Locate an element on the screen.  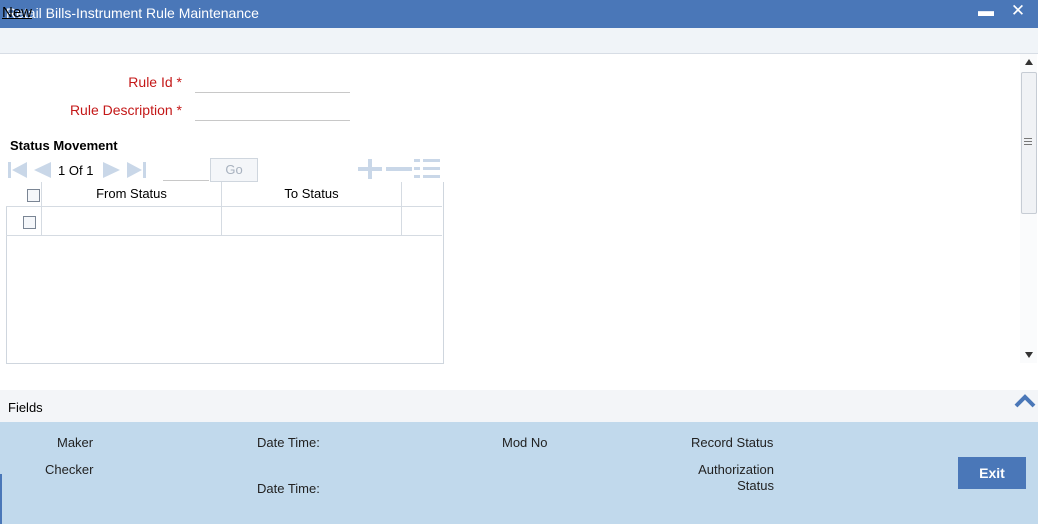
from-status-header: From Status is located at coordinates (131, 193).